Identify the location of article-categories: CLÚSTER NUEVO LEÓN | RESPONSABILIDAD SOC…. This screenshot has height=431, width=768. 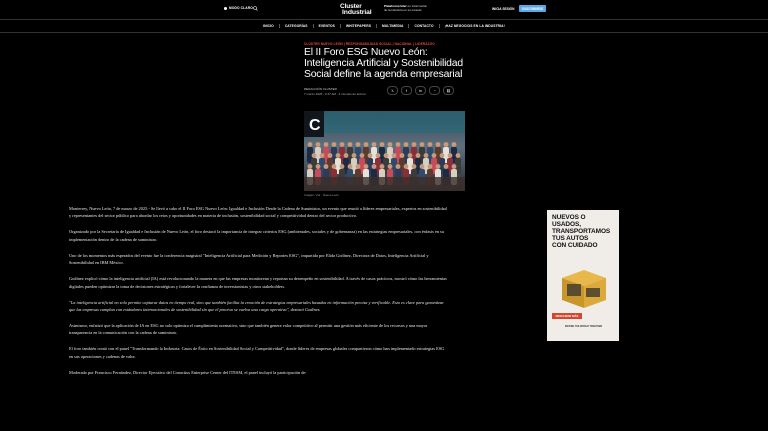
(369, 44).